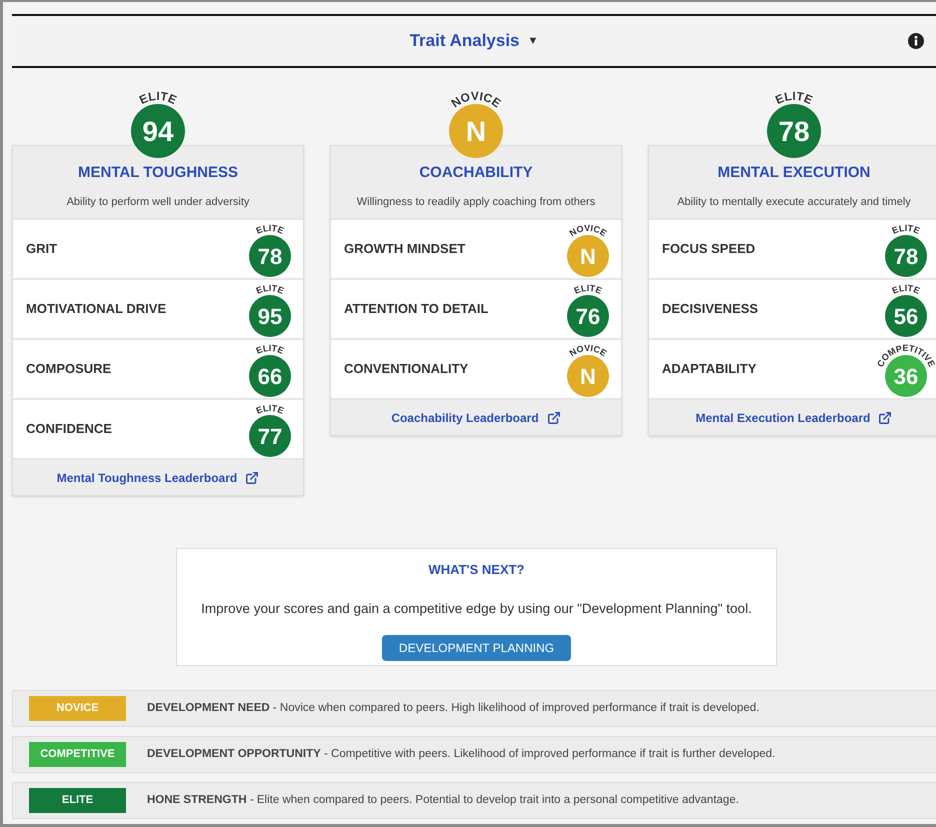 This screenshot has height=827, width=936. Describe the element at coordinates (416, 309) in the screenshot. I see `trait-name: ATTENTION TO DETAIL` at that location.